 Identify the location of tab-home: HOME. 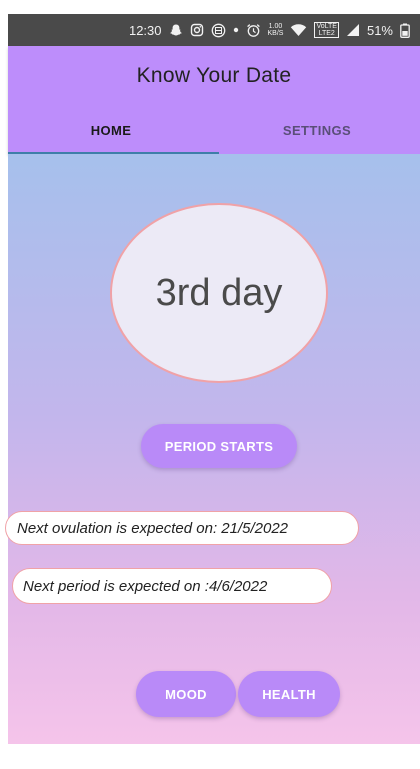
(111, 130).